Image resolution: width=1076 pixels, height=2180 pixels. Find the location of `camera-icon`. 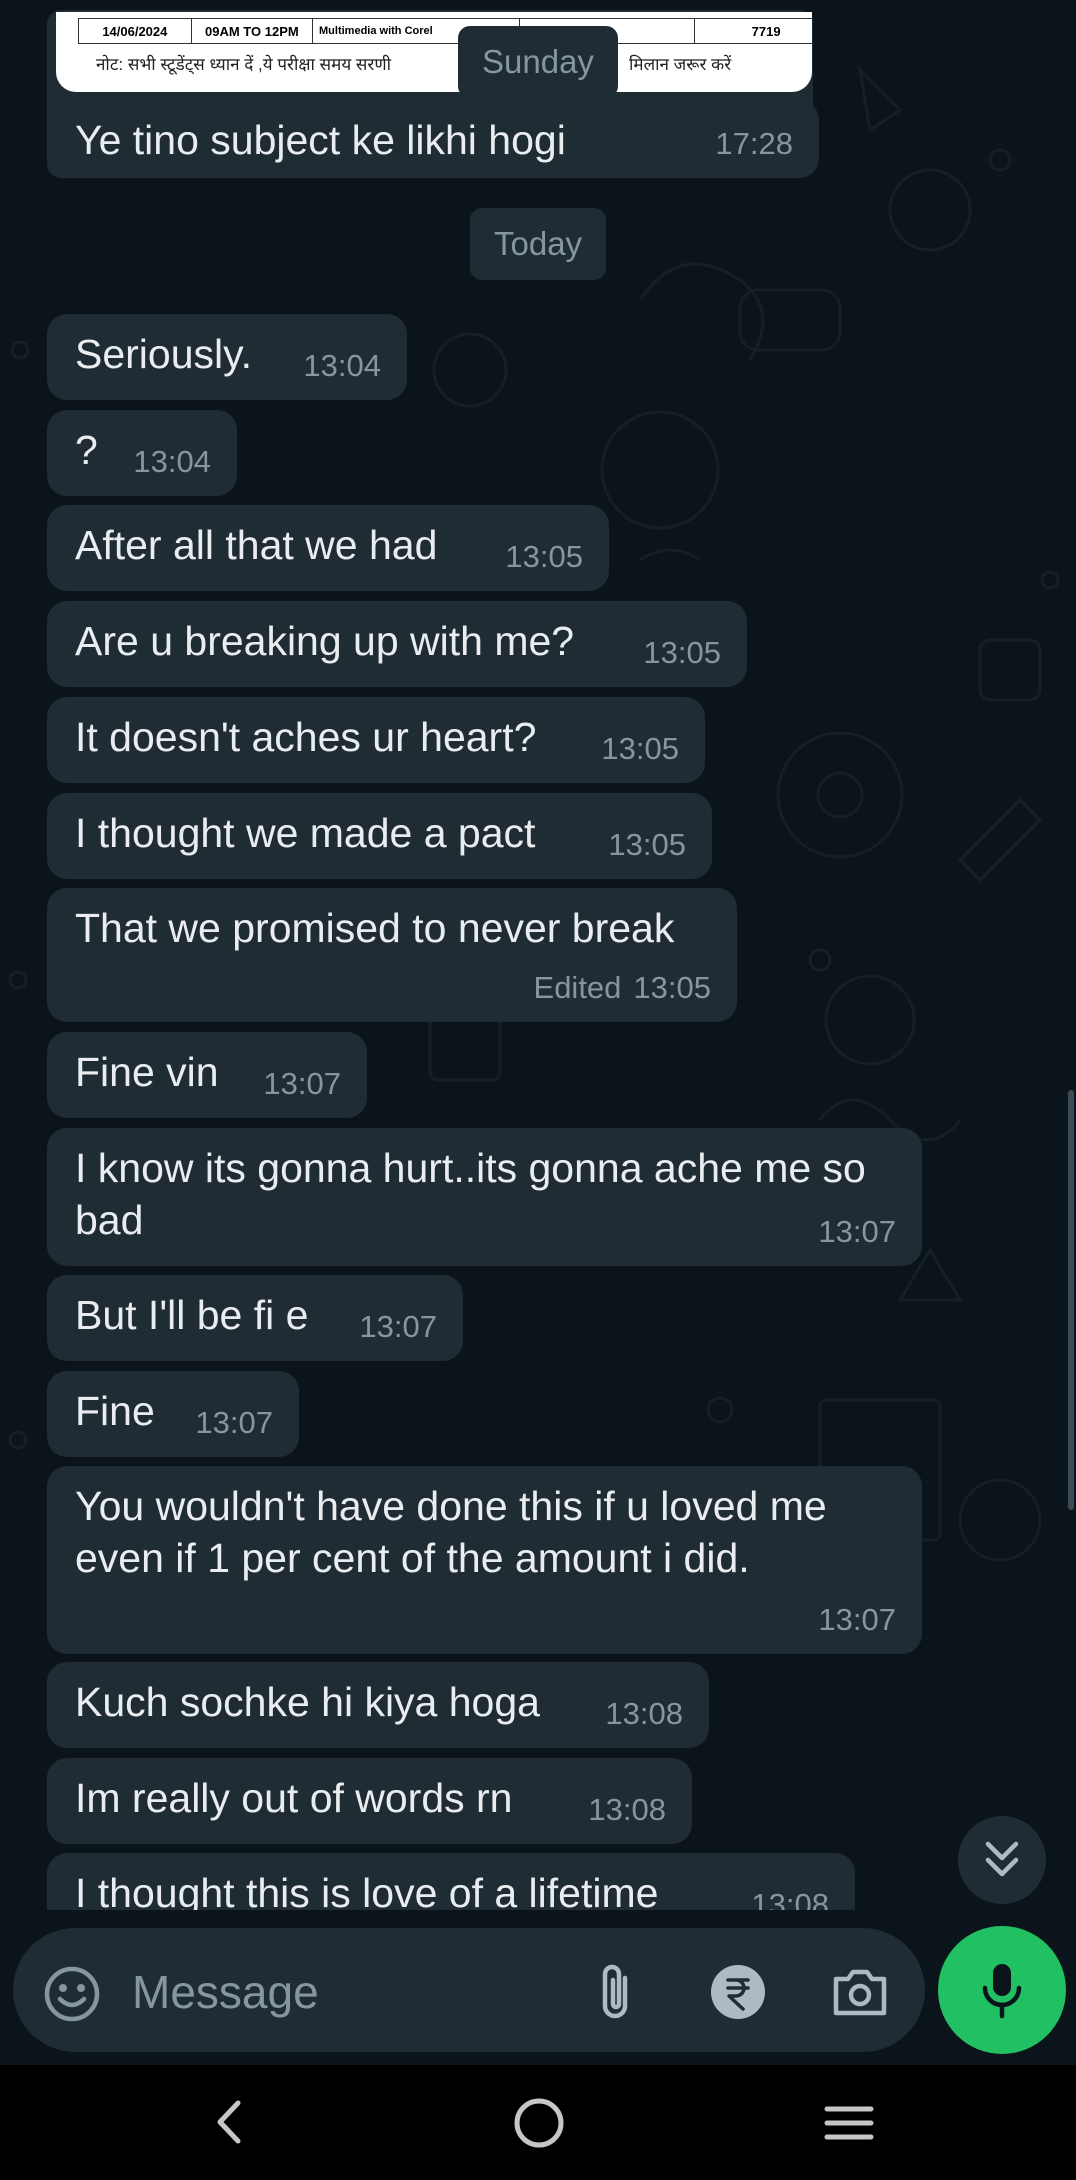

camera-icon is located at coordinates (860, 1992).